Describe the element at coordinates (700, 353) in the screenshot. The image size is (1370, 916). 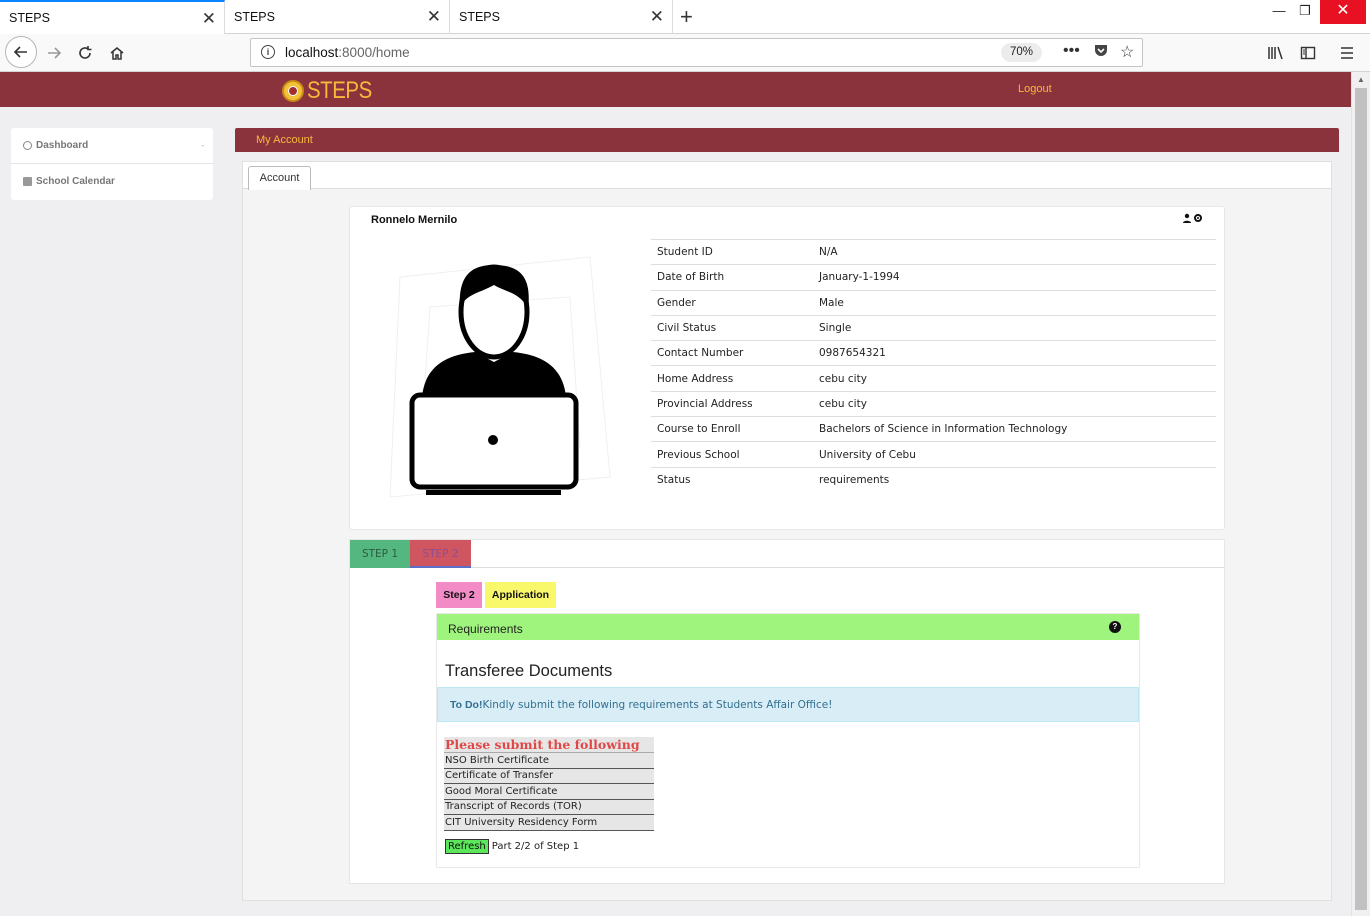
I see `field-label: Contact Number` at that location.